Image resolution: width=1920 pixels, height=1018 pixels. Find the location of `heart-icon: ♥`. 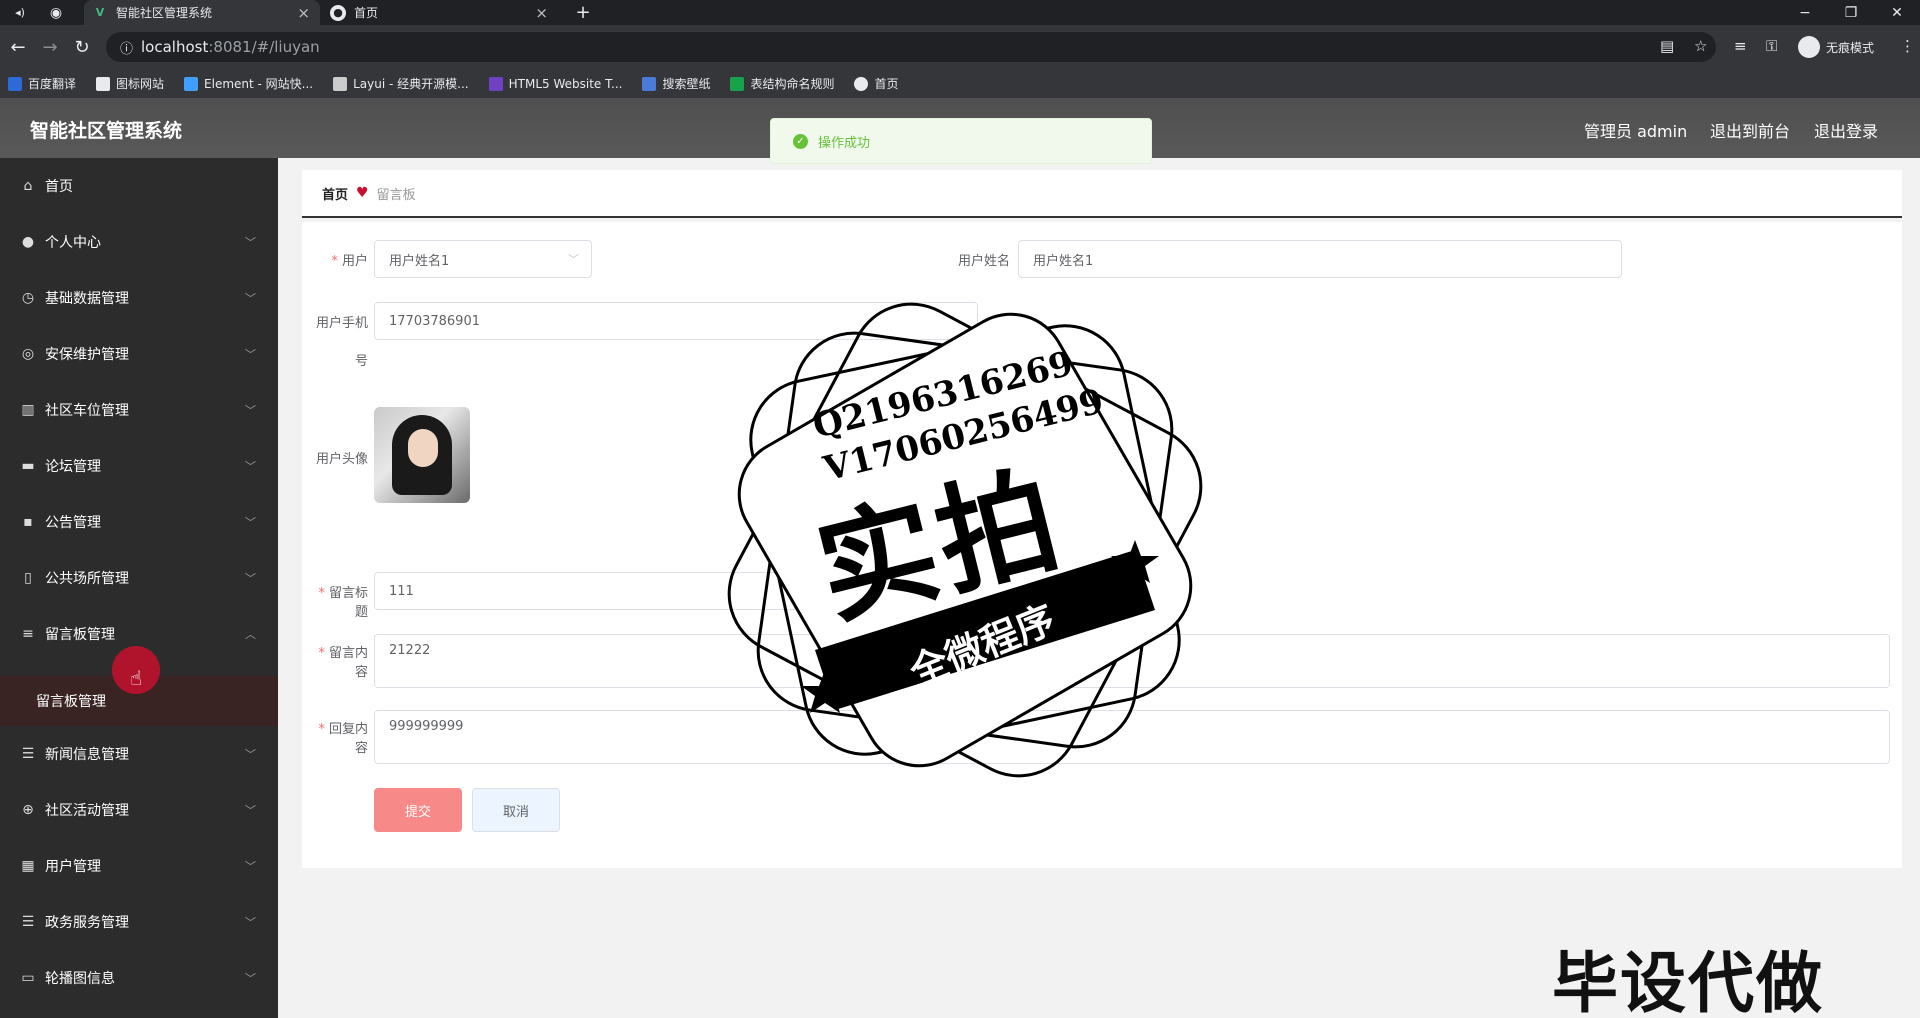

heart-icon: ♥ is located at coordinates (362, 193).